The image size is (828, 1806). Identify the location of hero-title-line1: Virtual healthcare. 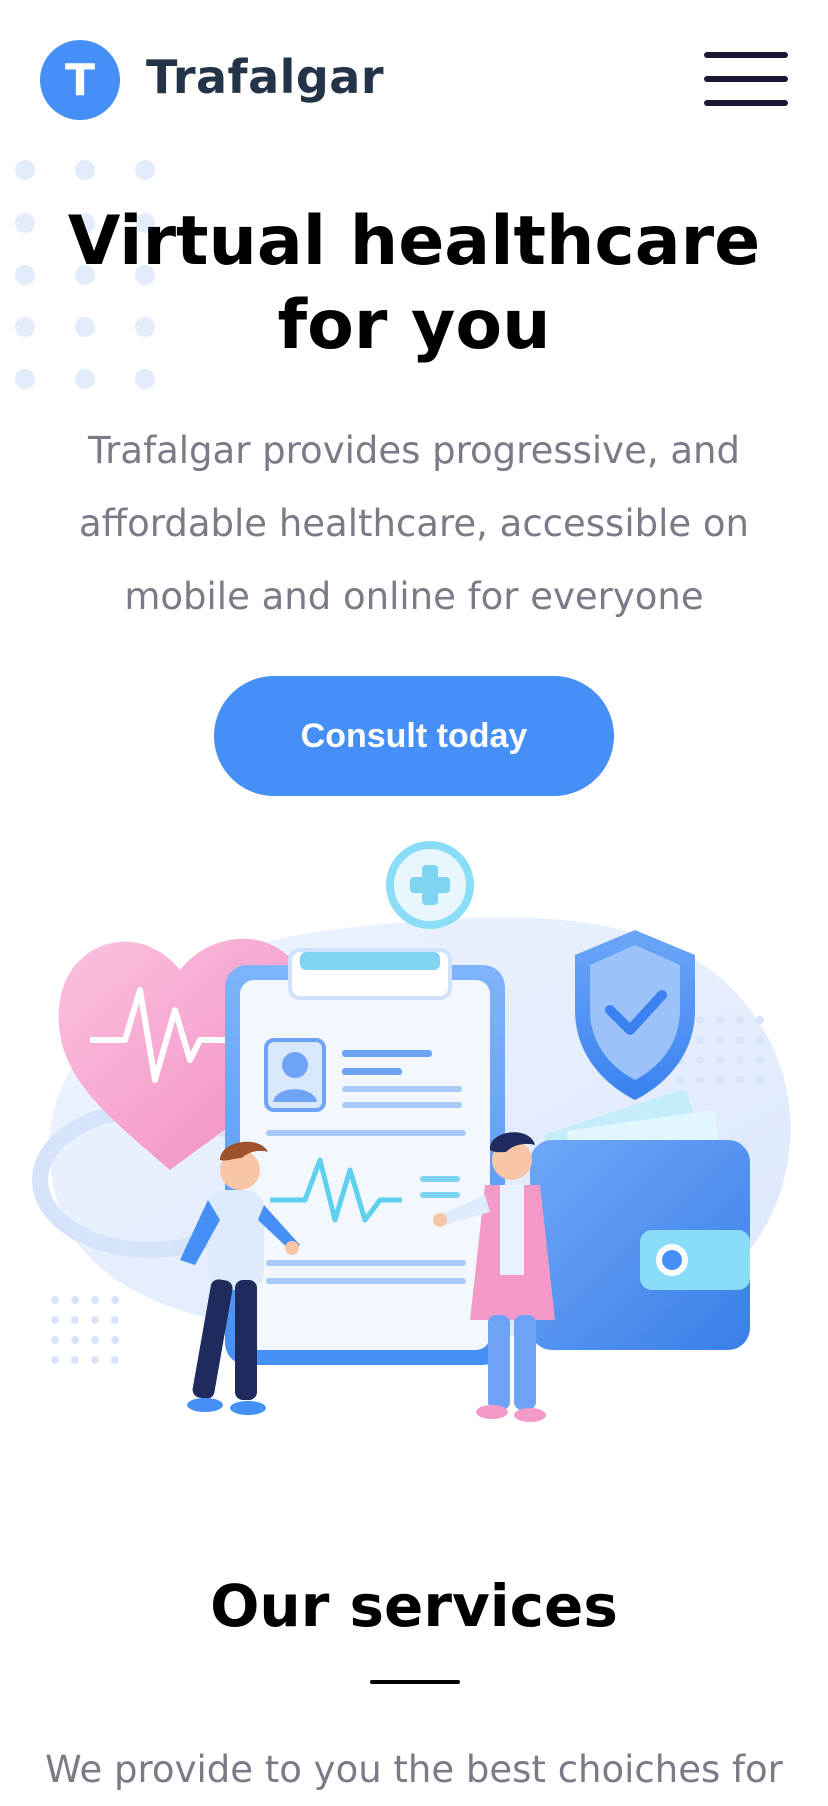
(414, 241).